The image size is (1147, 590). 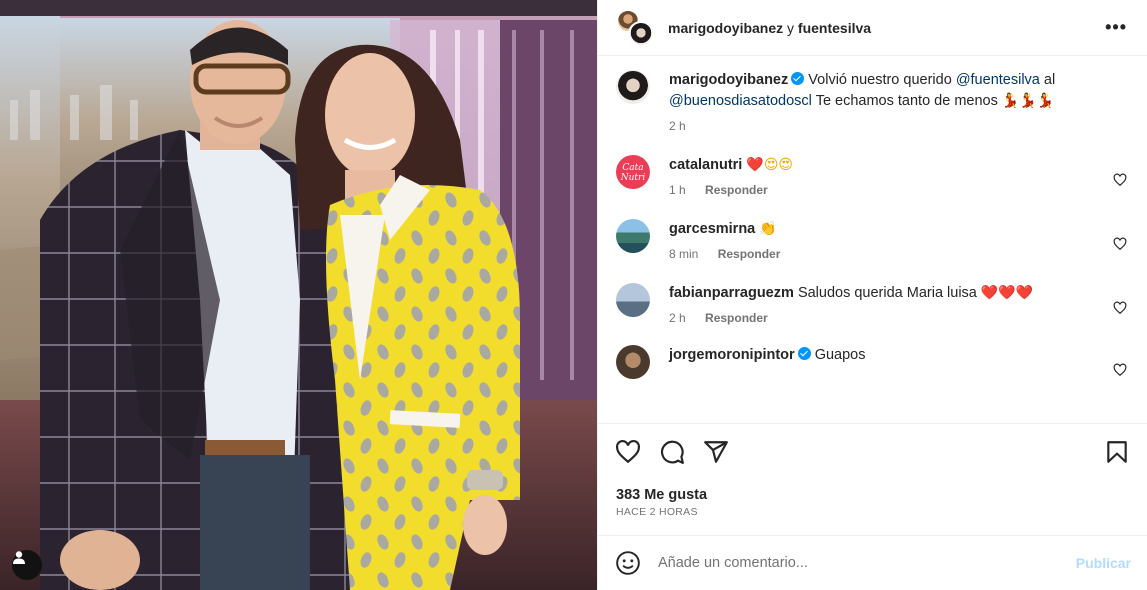 What do you see at coordinates (725, 28) in the screenshot?
I see `header-user-link: marigodoyibanez` at bounding box center [725, 28].